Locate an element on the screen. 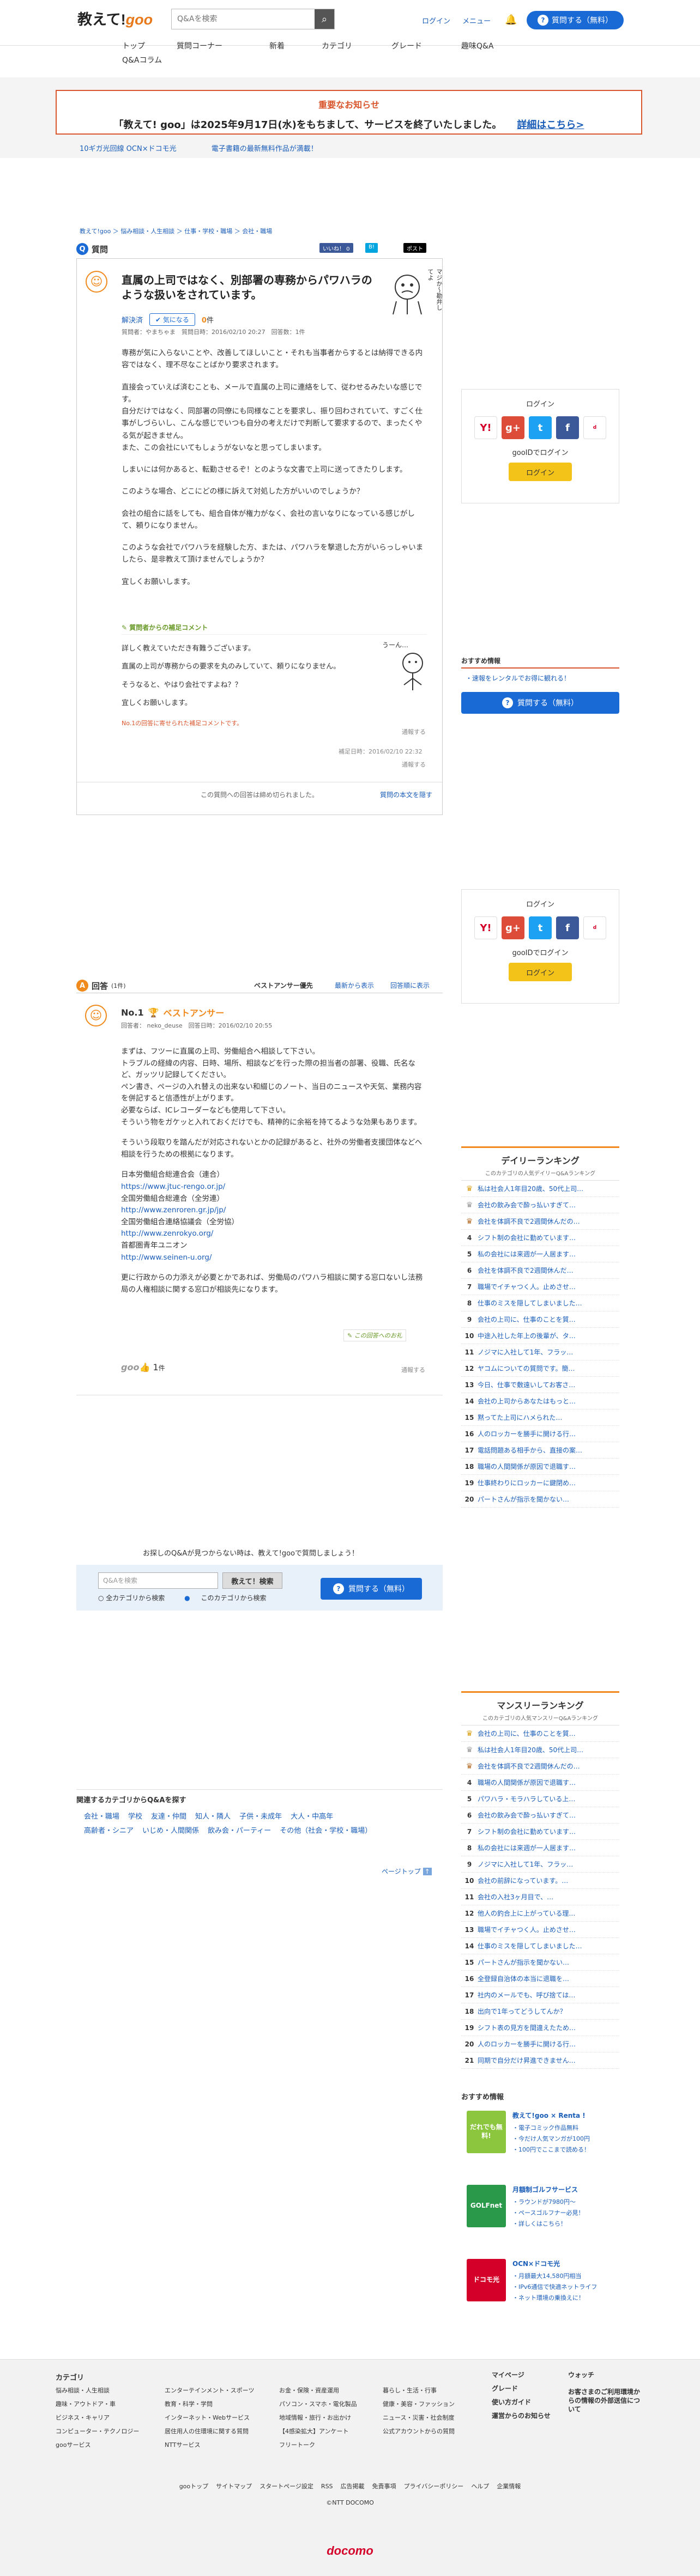 The image size is (700, 2576). footer-bottom-link: gooトップ is located at coordinates (193, 2487).